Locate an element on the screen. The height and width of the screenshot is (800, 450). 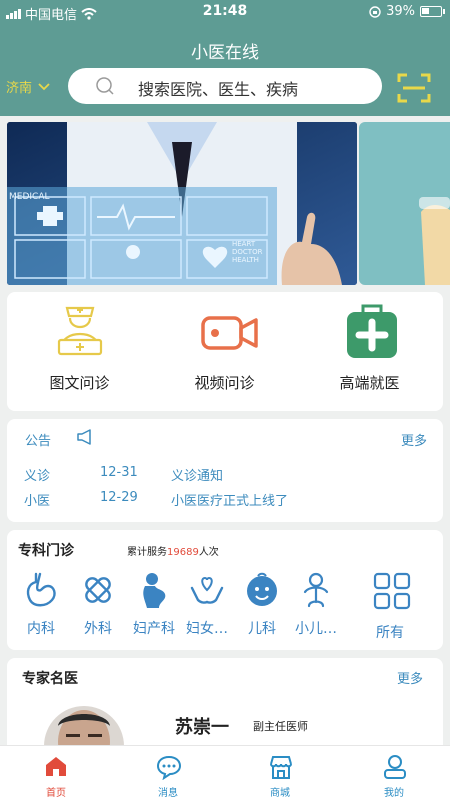
battery-icon is located at coordinates (432, 11).